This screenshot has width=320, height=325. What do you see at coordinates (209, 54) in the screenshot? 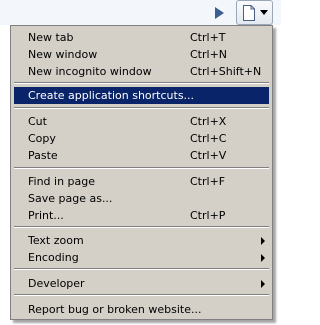
I see `menu-item-shortcut: Ctrl+N` at bounding box center [209, 54].